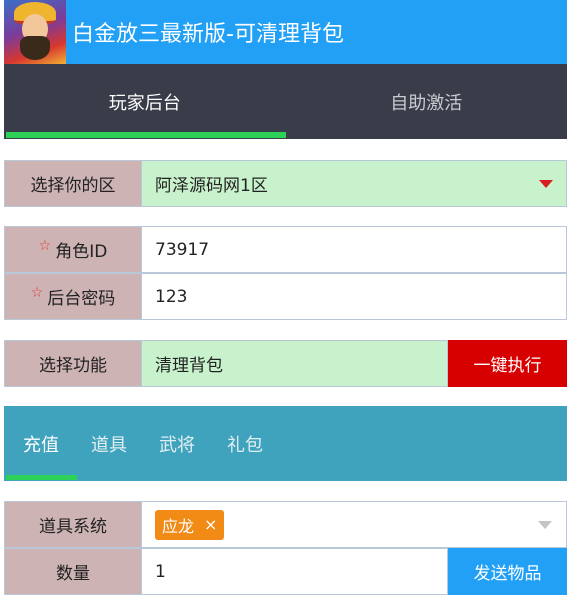 This screenshot has height=598, width=570. I want to click on tab-player-backend: 玩家后台, so click(145, 101).